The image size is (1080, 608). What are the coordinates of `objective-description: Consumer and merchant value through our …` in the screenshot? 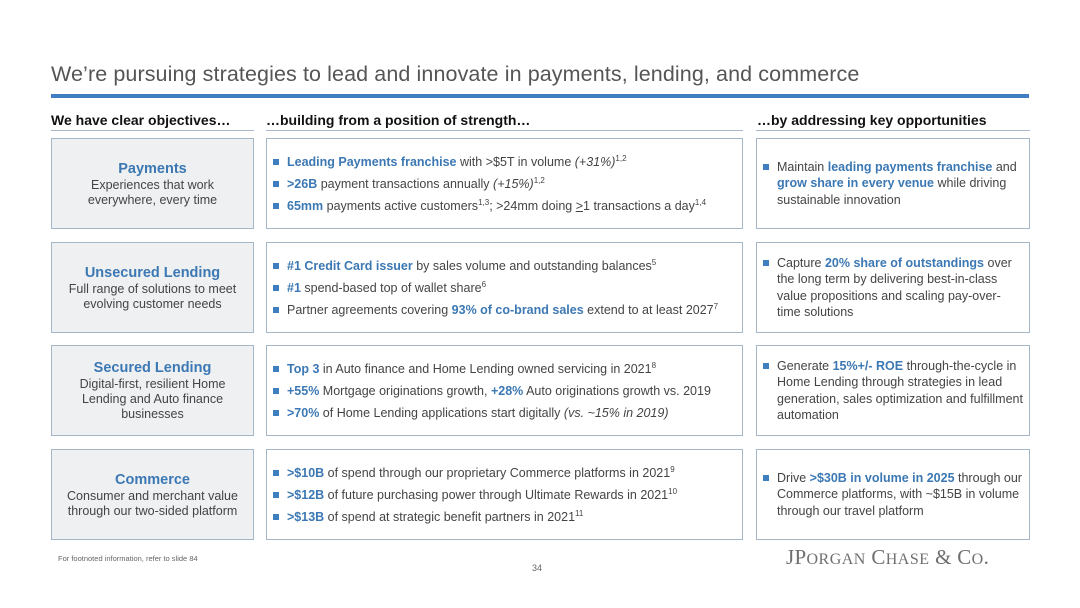 It's located at (152, 503).